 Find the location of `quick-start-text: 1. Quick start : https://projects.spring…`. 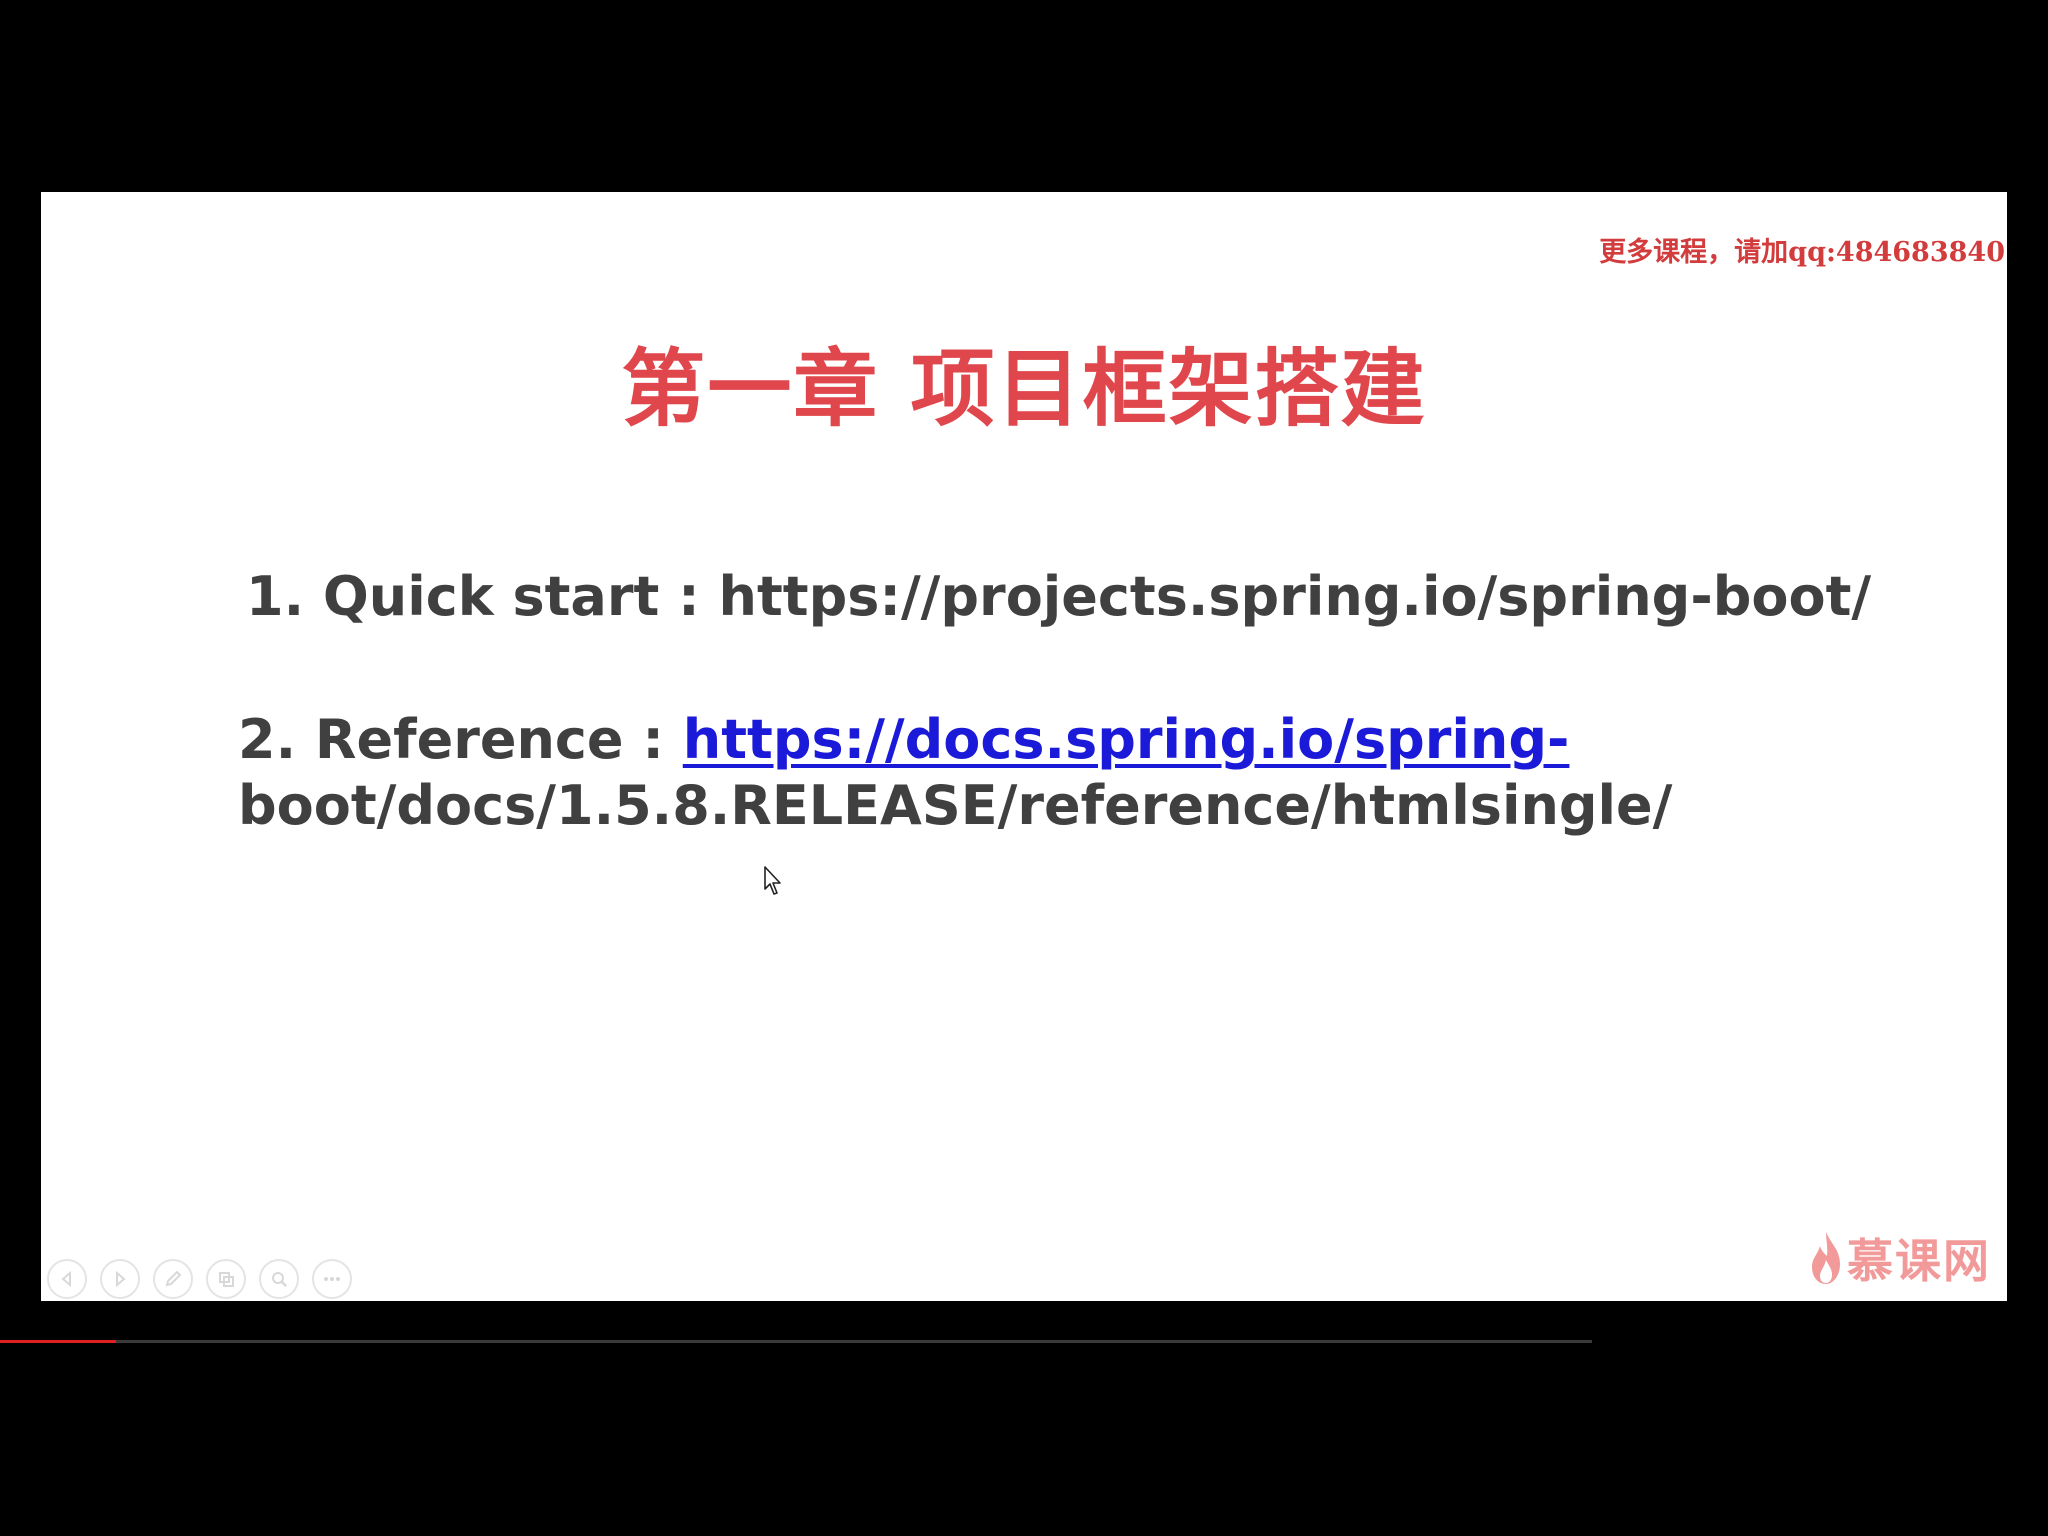

quick-start-text: 1. Quick start : https://projects.spring… is located at coordinates (1059, 596).